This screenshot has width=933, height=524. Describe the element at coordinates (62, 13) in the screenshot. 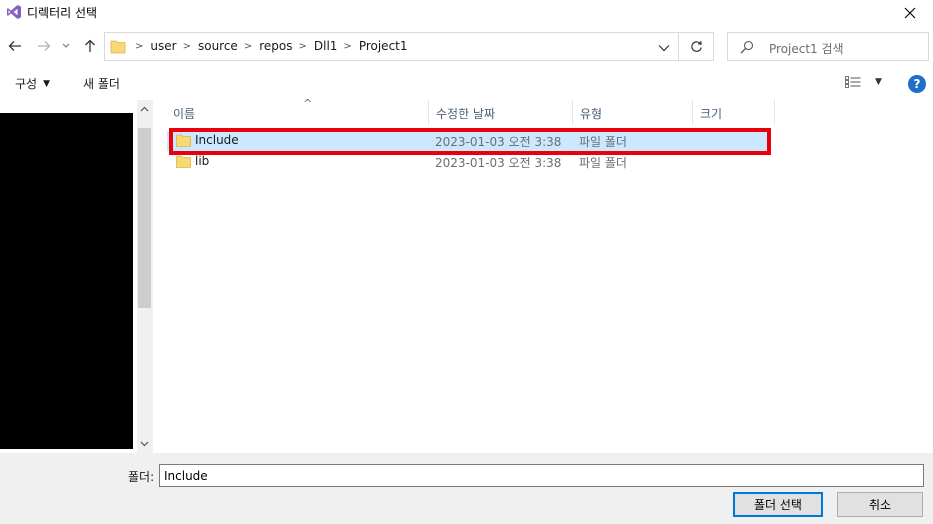

I see `window-title: 디렉터리 선택` at that location.